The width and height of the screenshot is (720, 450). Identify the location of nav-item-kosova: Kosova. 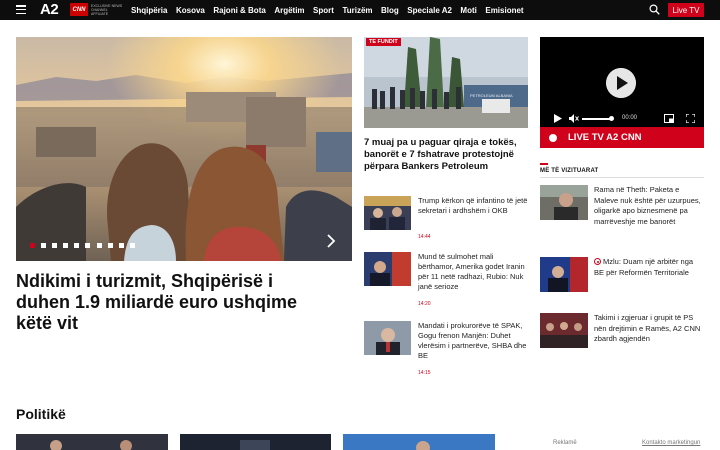
(190, 10).